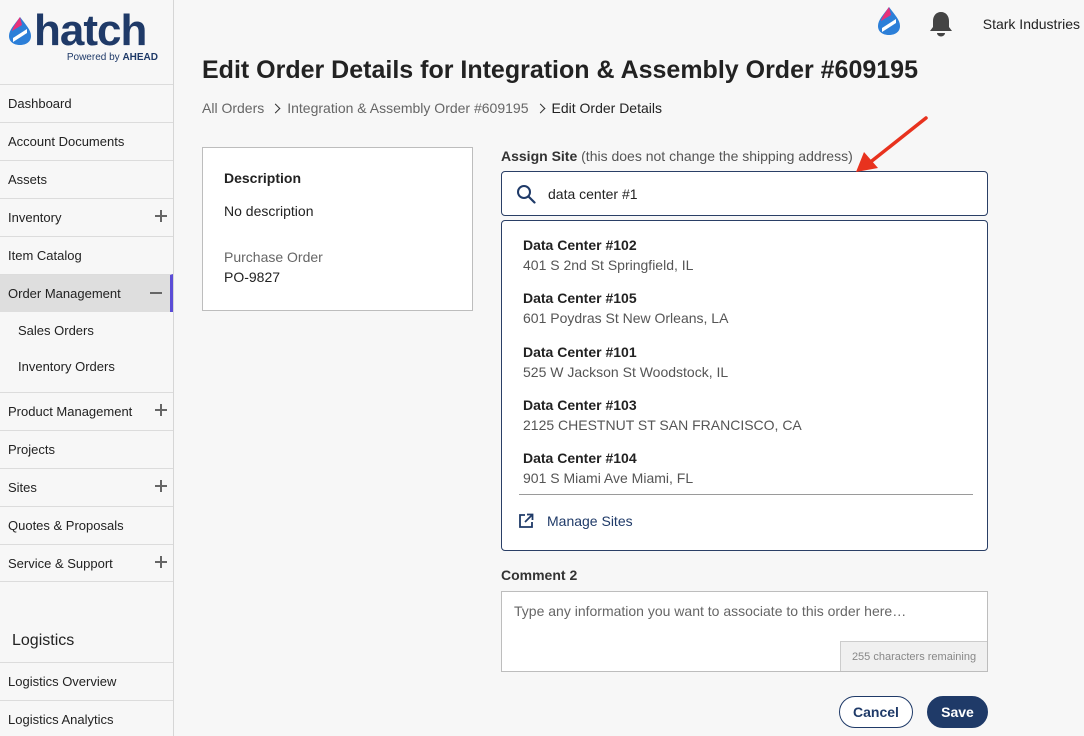 Image resolution: width=1084 pixels, height=736 pixels. Describe the element at coordinates (913, 656) in the screenshot. I see `characters-remaining: 255 characters remaining` at that location.